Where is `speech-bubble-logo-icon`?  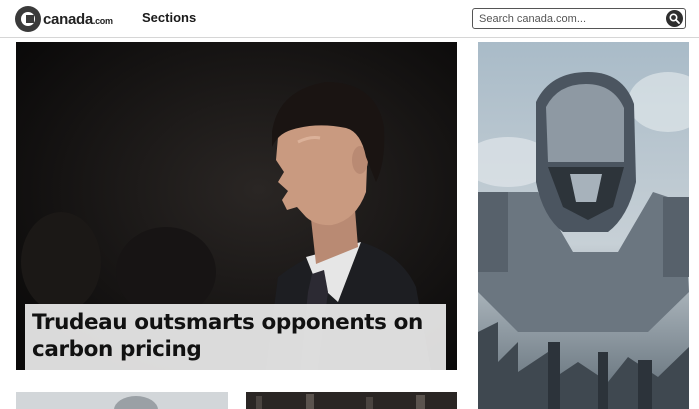 speech-bubble-logo-icon is located at coordinates (28, 19).